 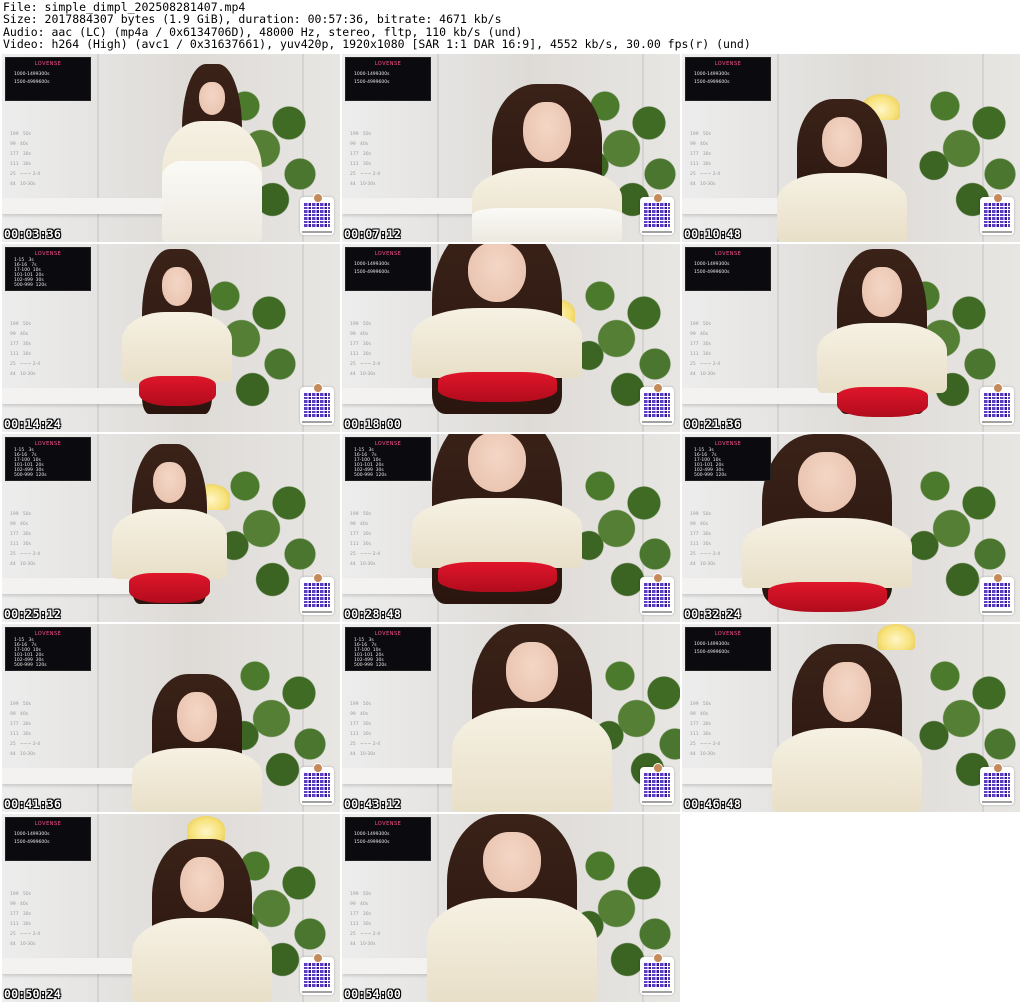 I want to click on thumbnail-timestamp: 00:03:36, so click(x=32, y=234).